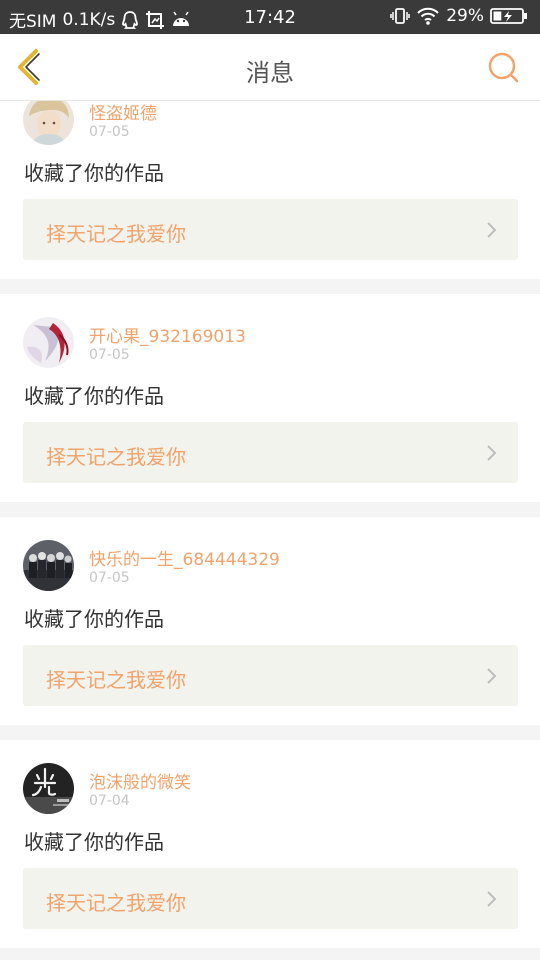  Describe the element at coordinates (270, 17) in the screenshot. I see `status-bar: 无SIM 0.1K/s 17:42 29%` at that location.